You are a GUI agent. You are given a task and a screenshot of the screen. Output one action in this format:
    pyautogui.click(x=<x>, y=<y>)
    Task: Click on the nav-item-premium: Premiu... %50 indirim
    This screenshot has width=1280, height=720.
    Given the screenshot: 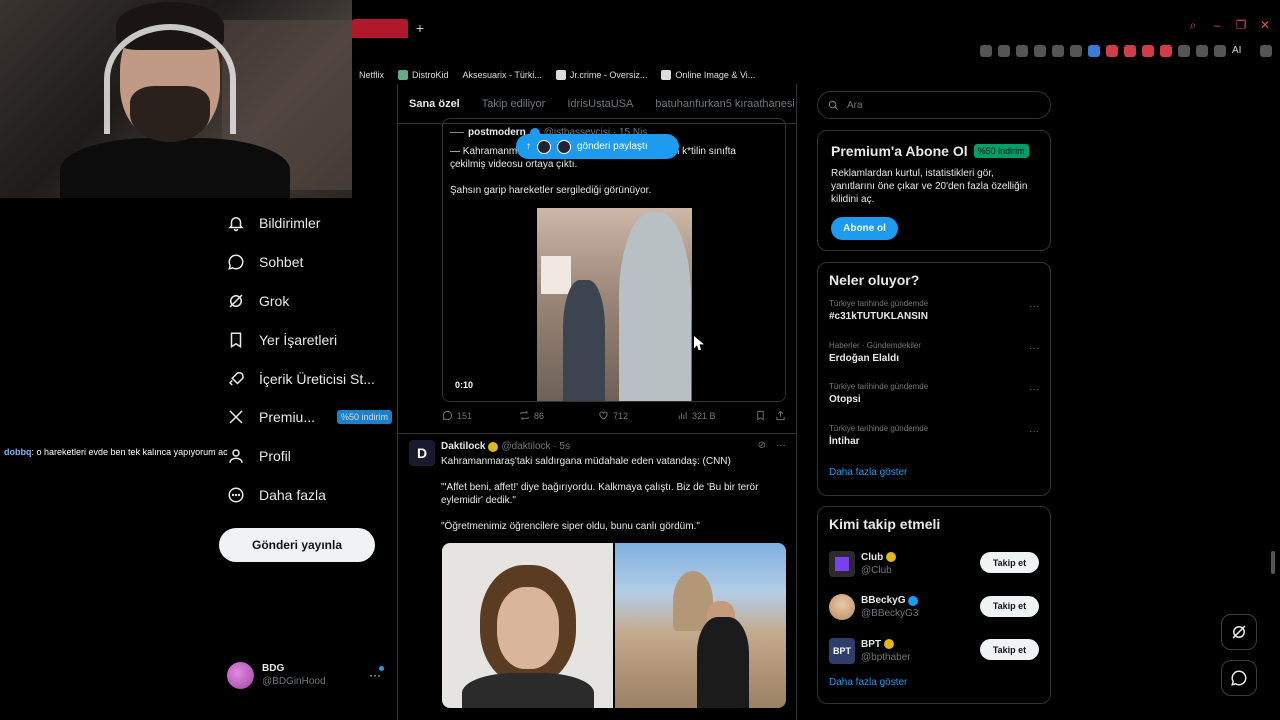 What is the action you would take?
    pyautogui.click(x=306, y=417)
    